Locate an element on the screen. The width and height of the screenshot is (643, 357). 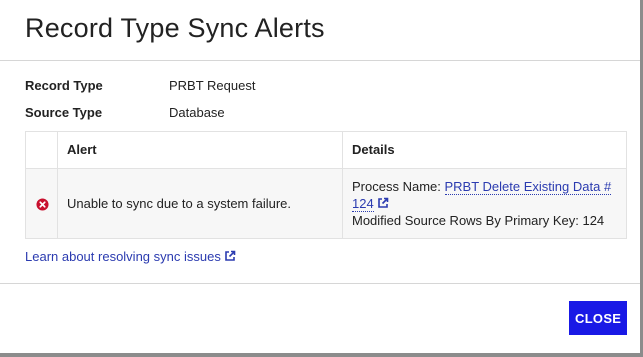
process-link-continued: 124 is located at coordinates (363, 204).